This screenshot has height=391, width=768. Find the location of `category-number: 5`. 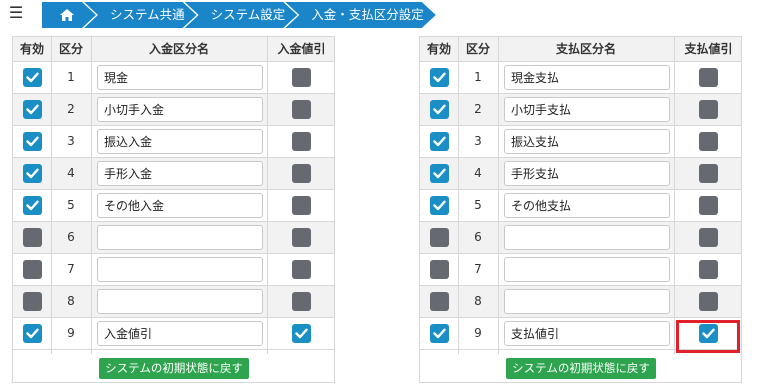

category-number: 5 is located at coordinates (478, 205).